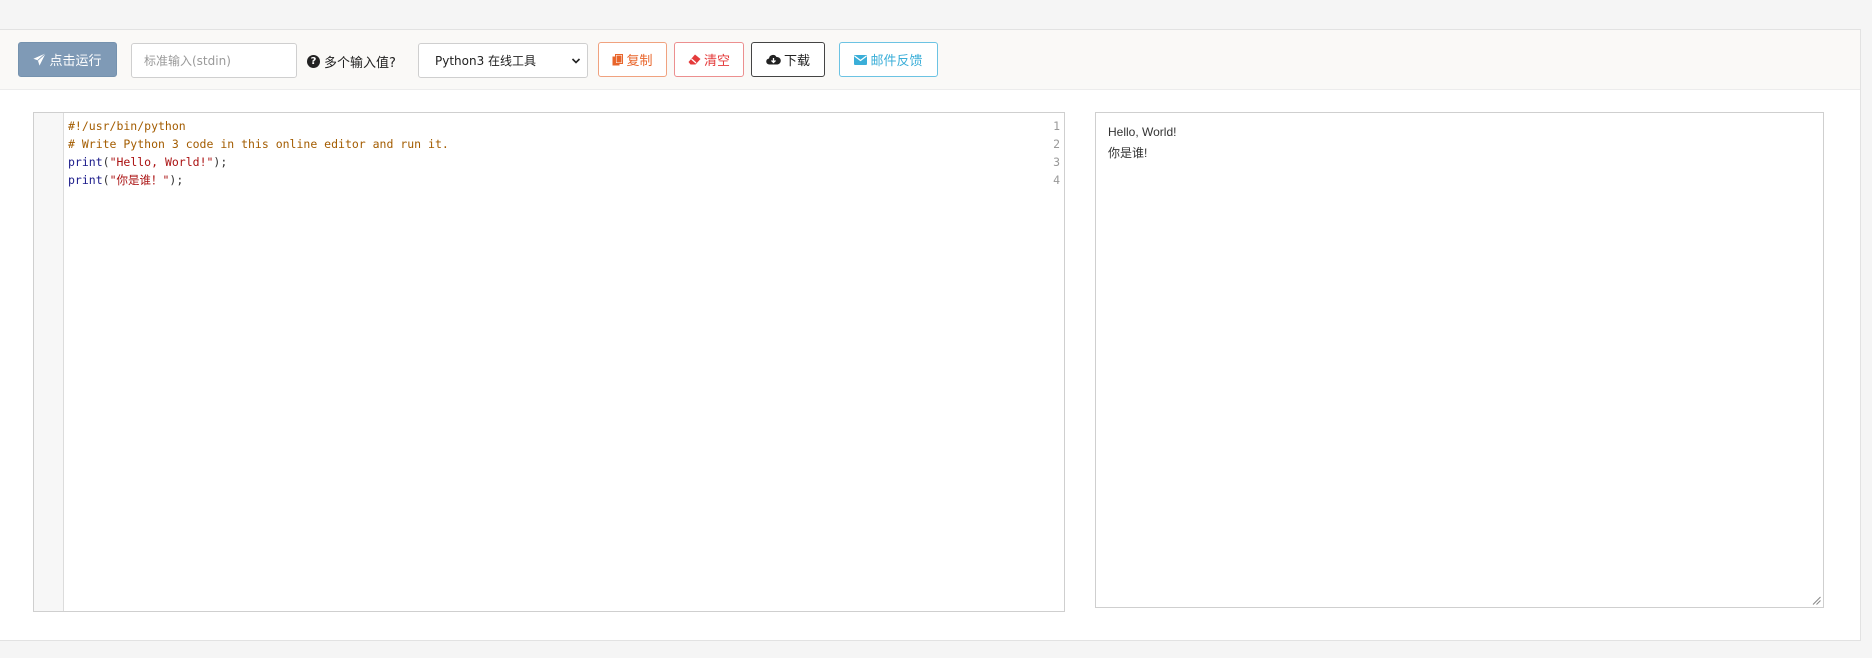 This screenshot has height=658, width=1872. I want to click on code-text: print("你是谁！");, so click(125, 180).